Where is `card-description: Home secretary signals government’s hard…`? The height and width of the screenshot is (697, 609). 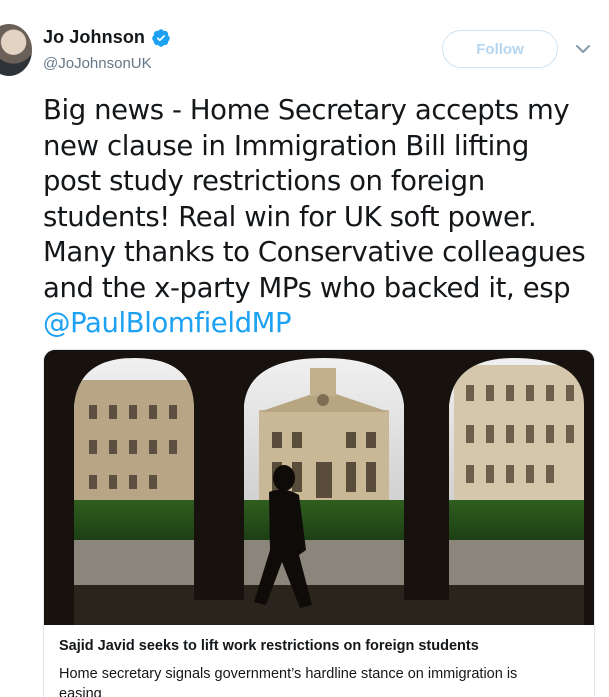 card-description: Home secretary signals government’s hard… is located at coordinates (288, 681).